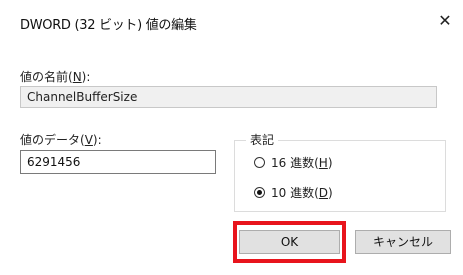 Image resolution: width=463 pixels, height=275 pixels. I want to click on radio-hex-label-prefix: 16 進数(, so click(295, 163).